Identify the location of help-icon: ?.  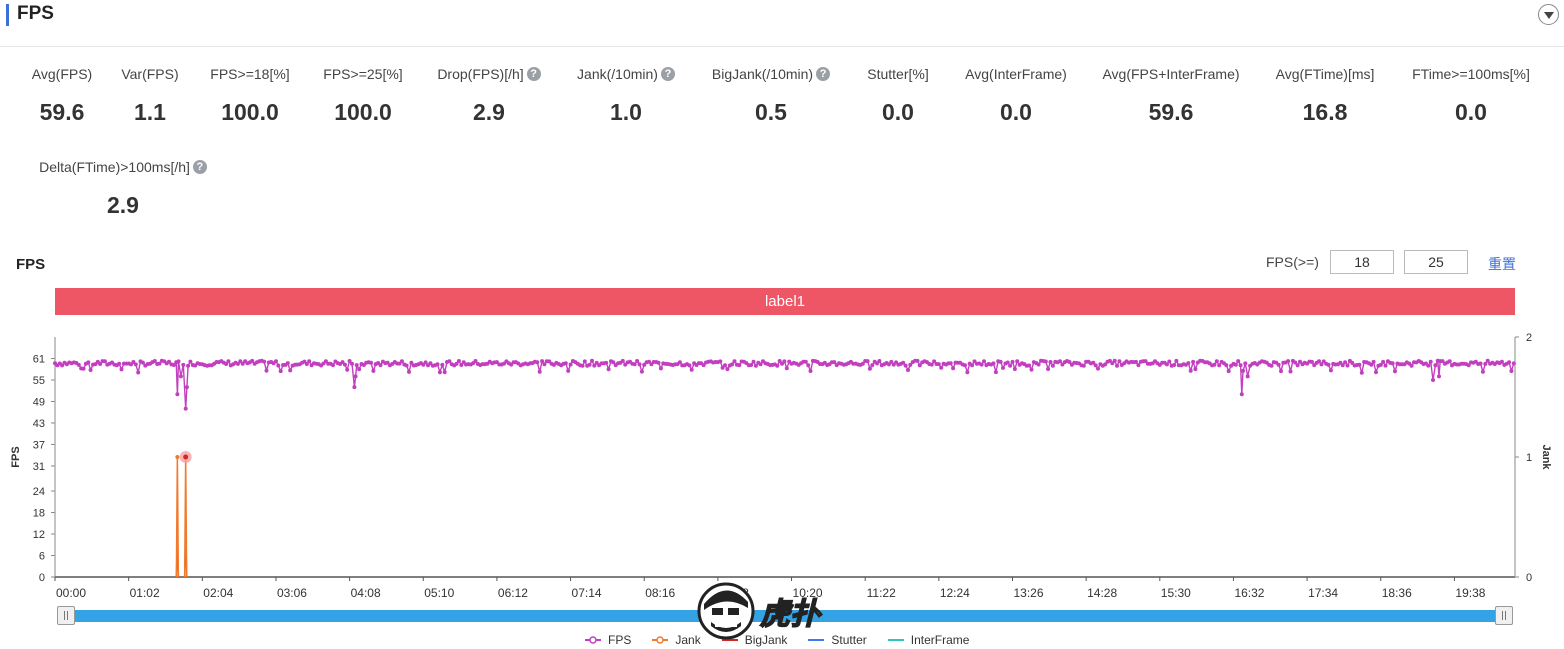
(199, 167).